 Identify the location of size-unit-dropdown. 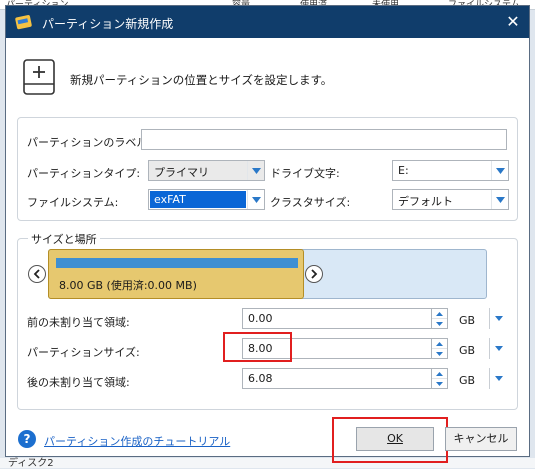
(496, 348).